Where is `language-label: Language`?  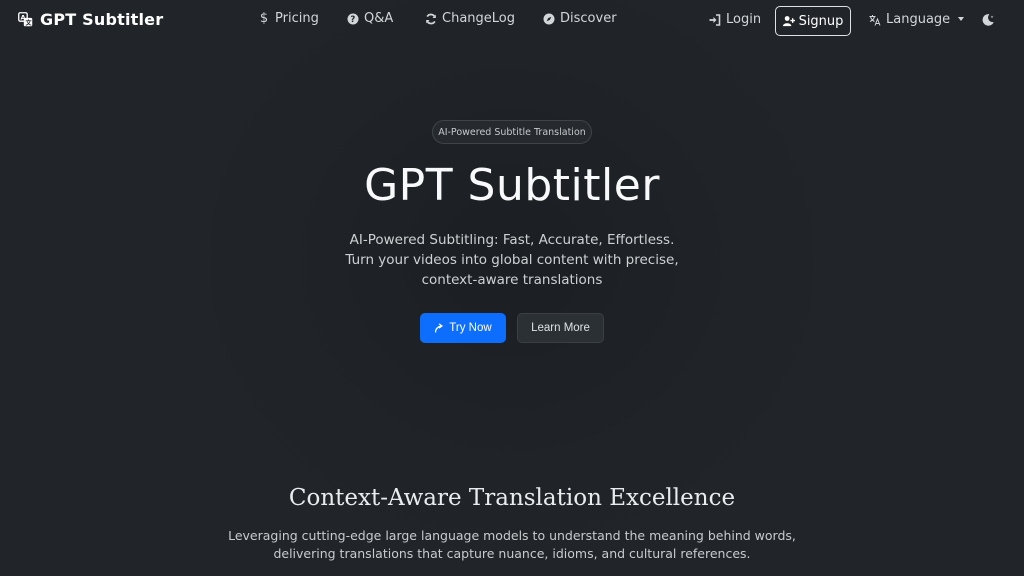 language-label: Language is located at coordinates (918, 19).